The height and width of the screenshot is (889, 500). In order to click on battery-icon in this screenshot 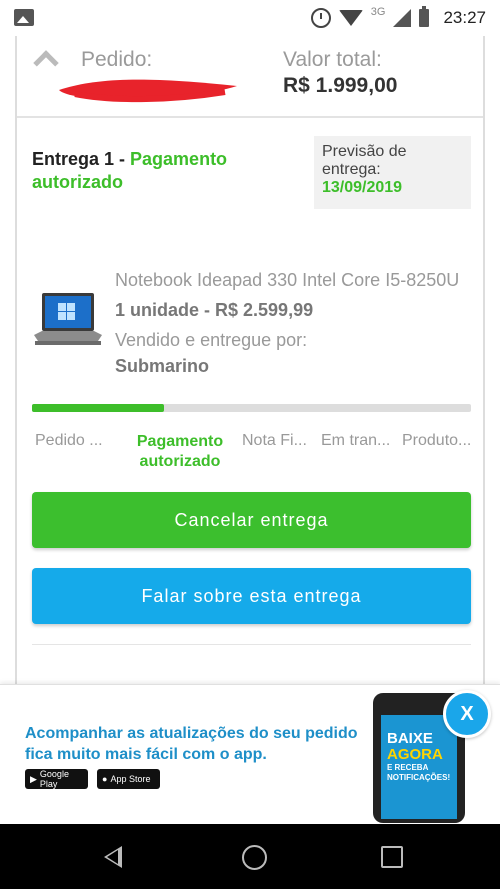, I will do `click(424, 16)`.